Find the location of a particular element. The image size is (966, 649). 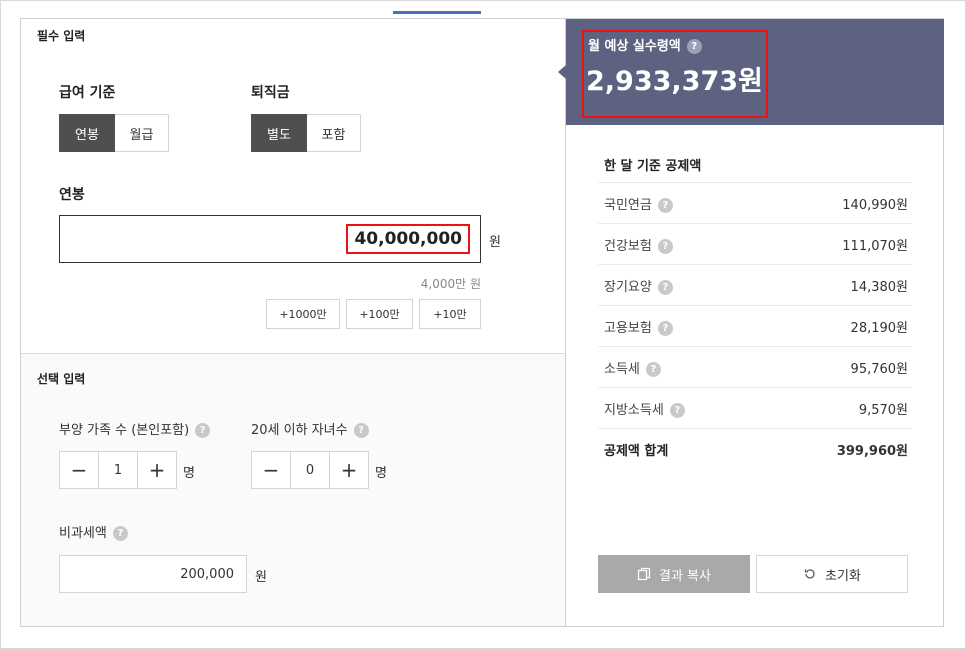

dependents-stepper: − 1 + is located at coordinates (118, 470).